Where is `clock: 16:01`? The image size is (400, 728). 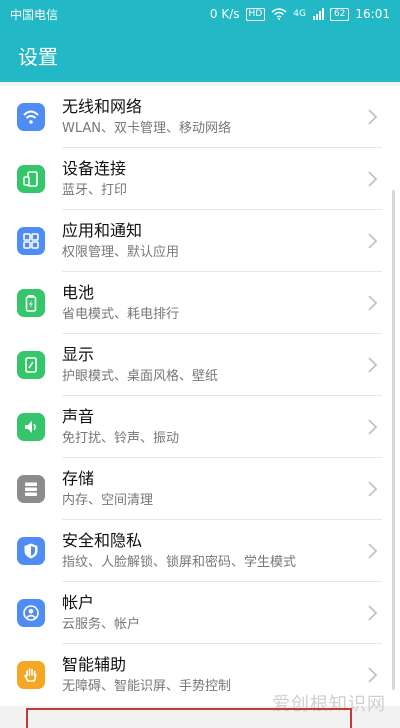 clock: 16:01 is located at coordinates (372, 14).